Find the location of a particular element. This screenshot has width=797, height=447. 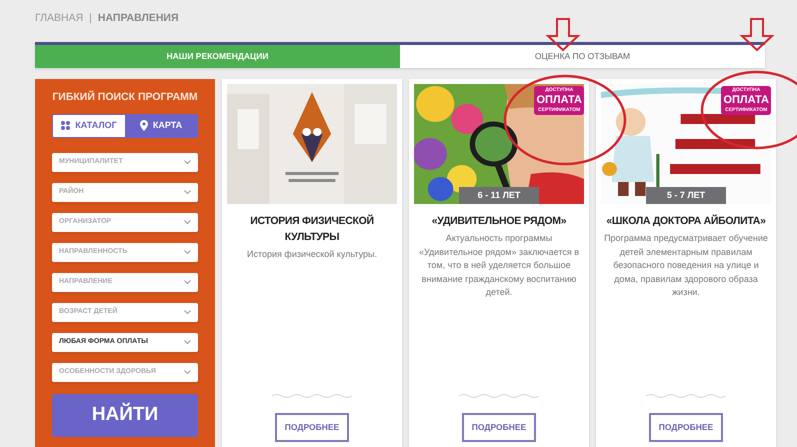

age-label: 5 - 7 ЛЕТ is located at coordinates (686, 195).